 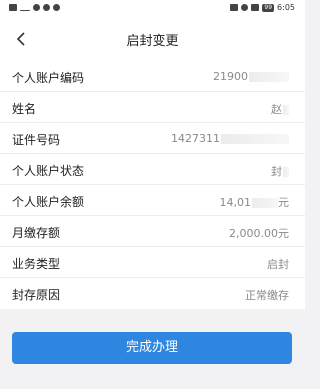 I want to click on row-label: 个人账户状态, so click(x=48, y=171).